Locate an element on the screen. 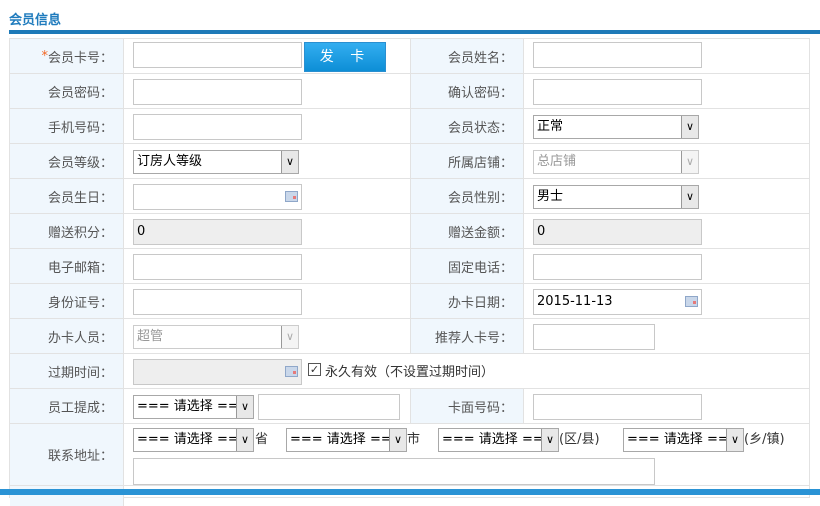  town-suffix: (乡/镇) is located at coordinates (764, 439).